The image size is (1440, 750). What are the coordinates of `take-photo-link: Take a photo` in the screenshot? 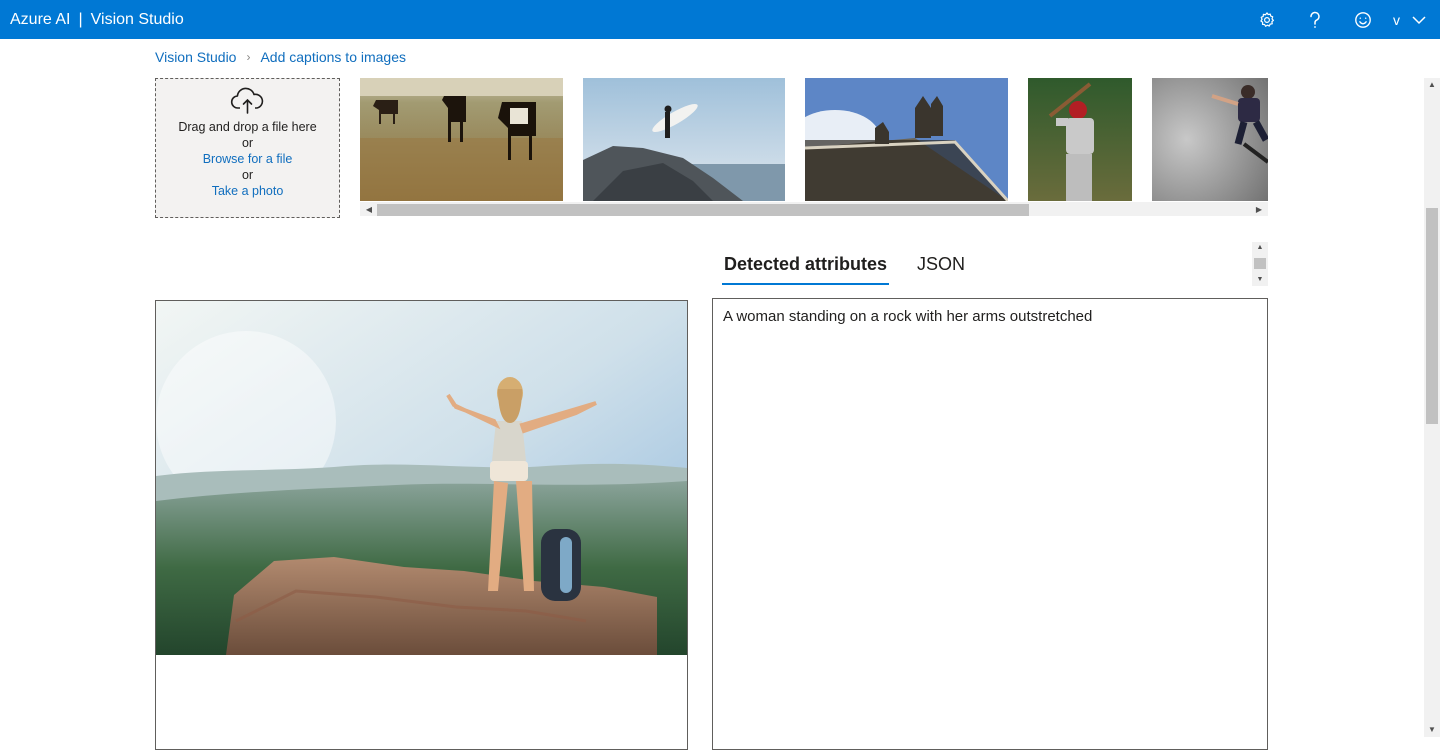 It's located at (248, 191).